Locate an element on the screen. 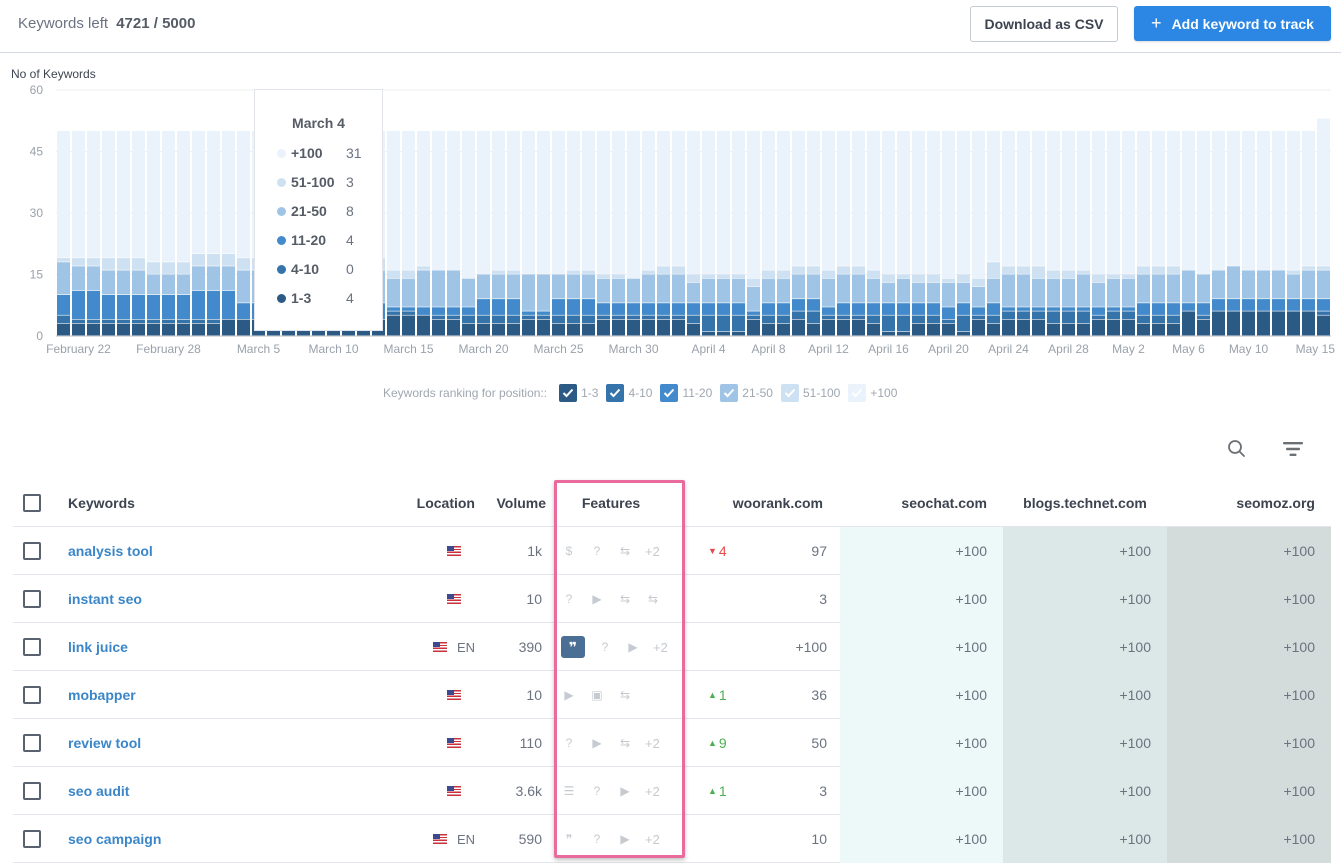 This screenshot has height=867, width=1341. legend-label: 21-50 is located at coordinates (757, 393).